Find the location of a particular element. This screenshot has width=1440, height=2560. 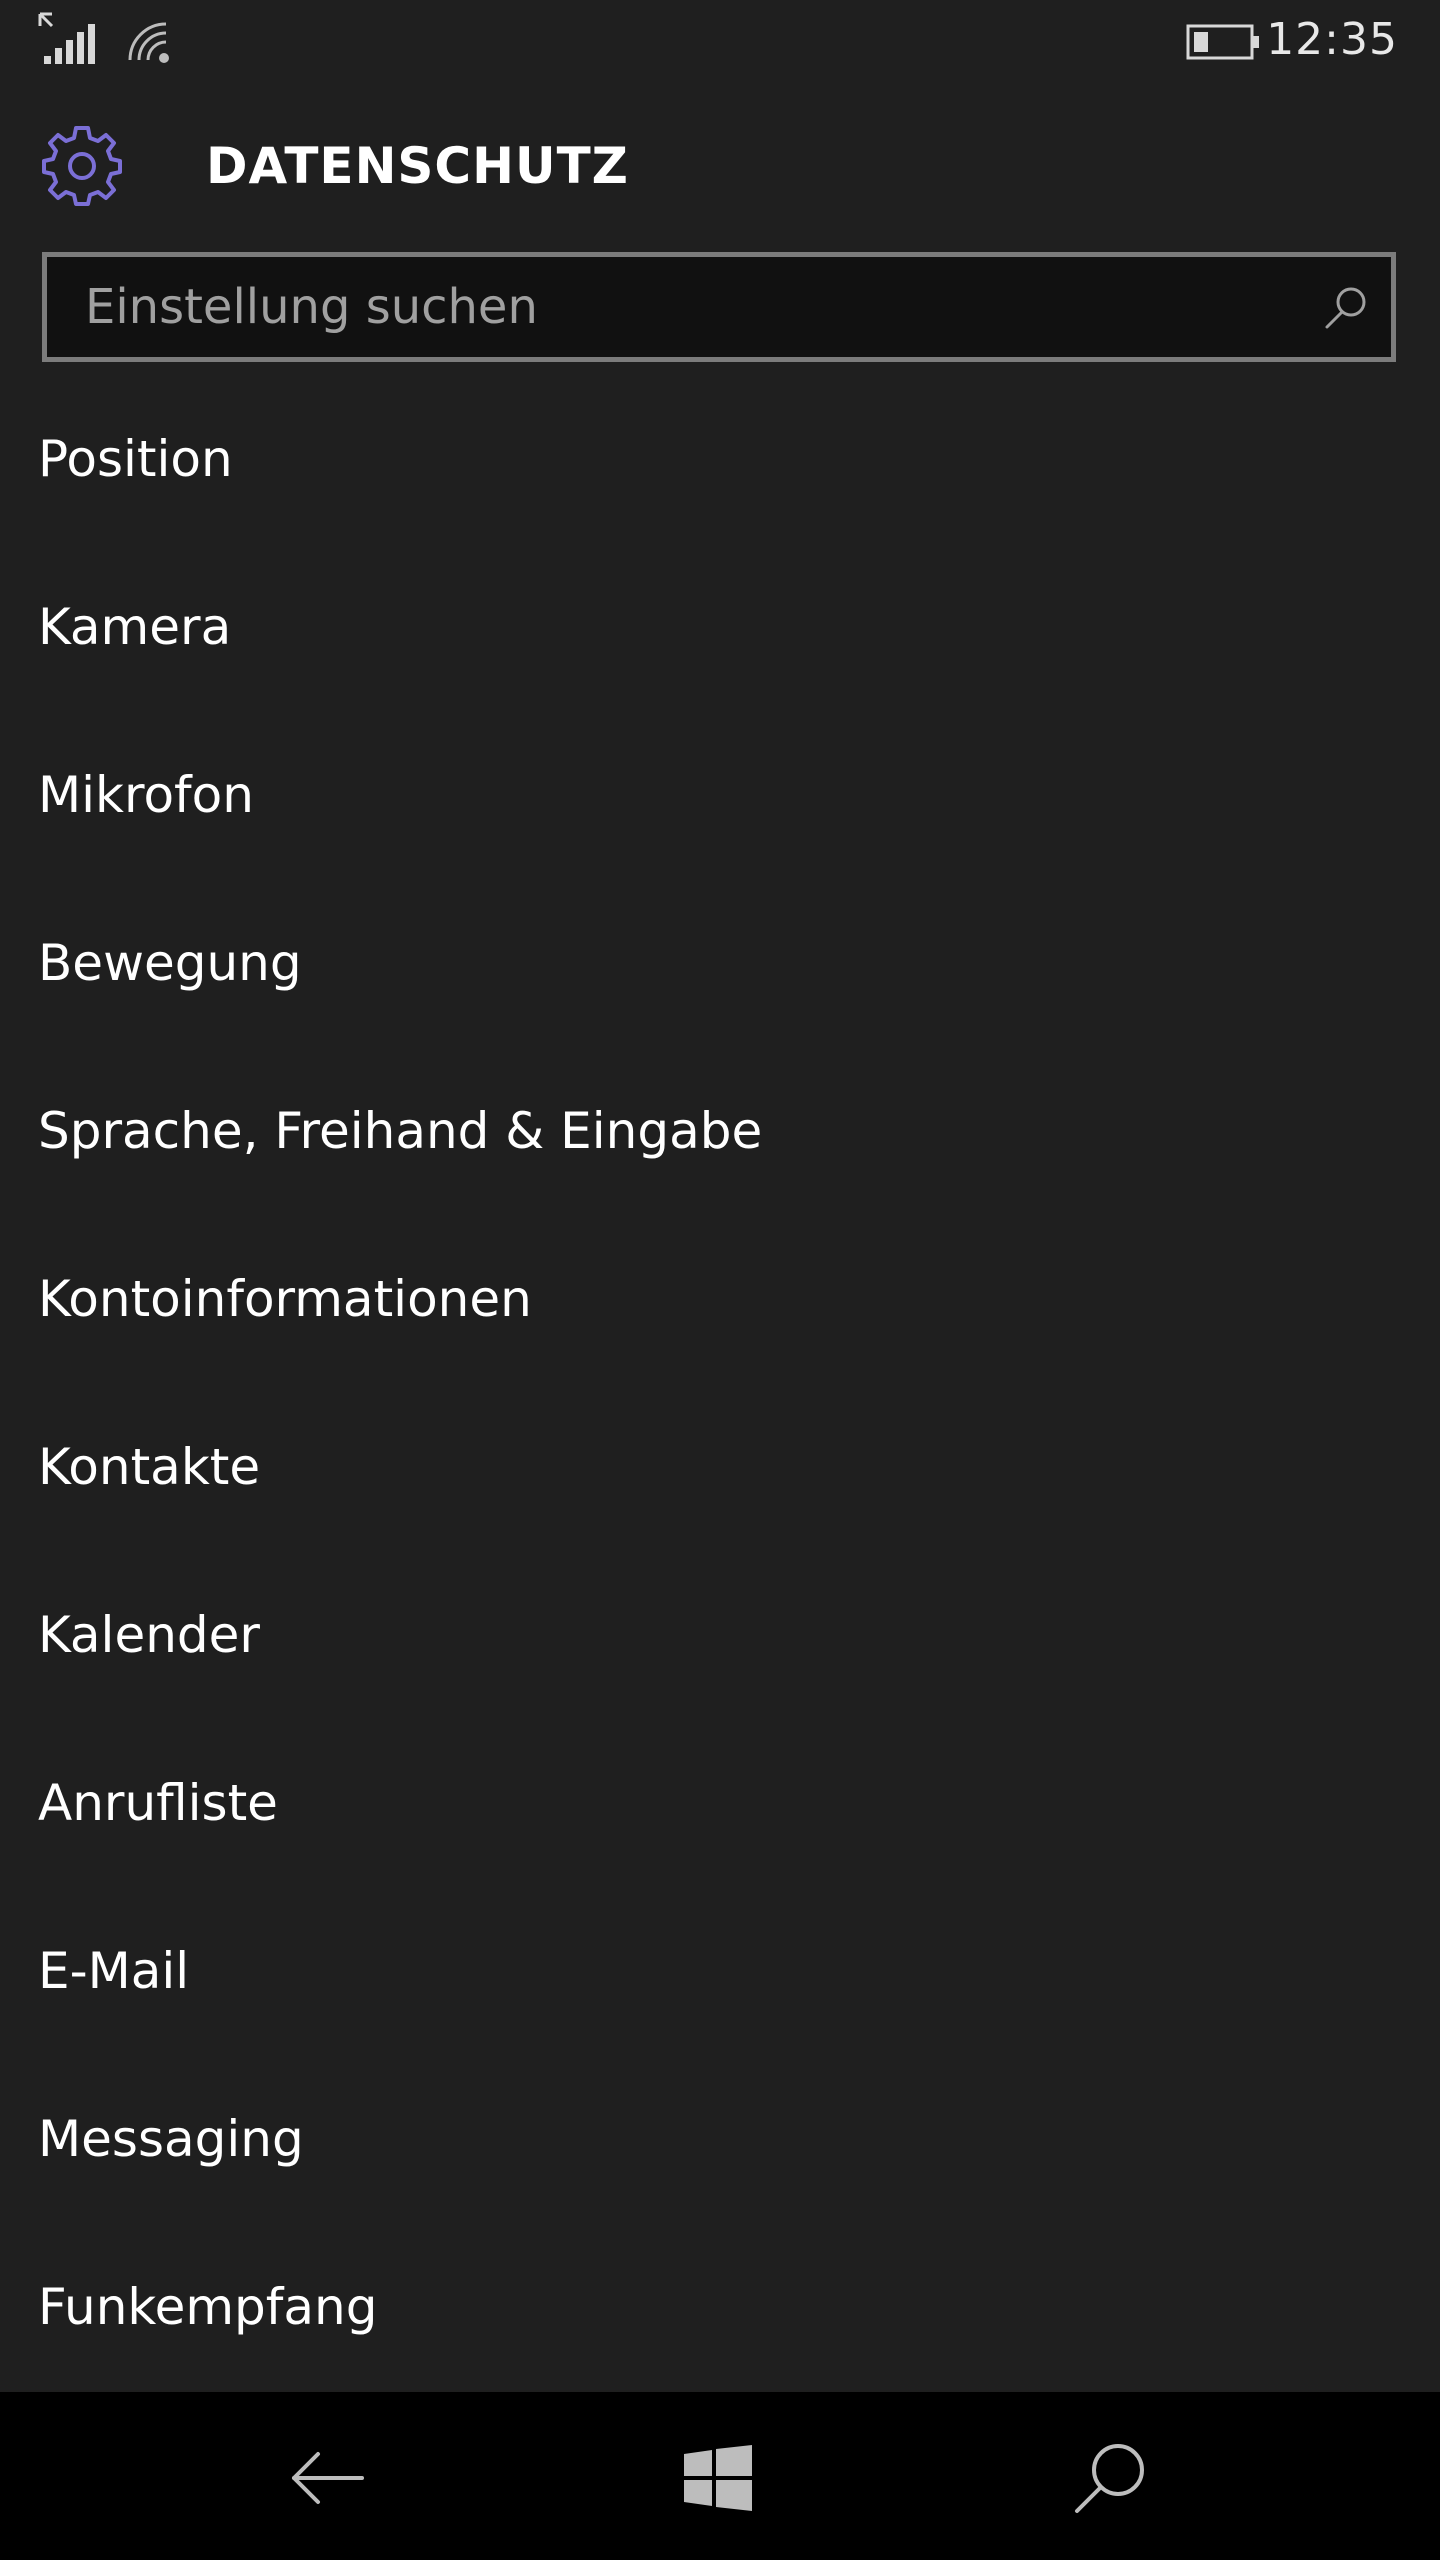

start-button is located at coordinates (718, 2478).